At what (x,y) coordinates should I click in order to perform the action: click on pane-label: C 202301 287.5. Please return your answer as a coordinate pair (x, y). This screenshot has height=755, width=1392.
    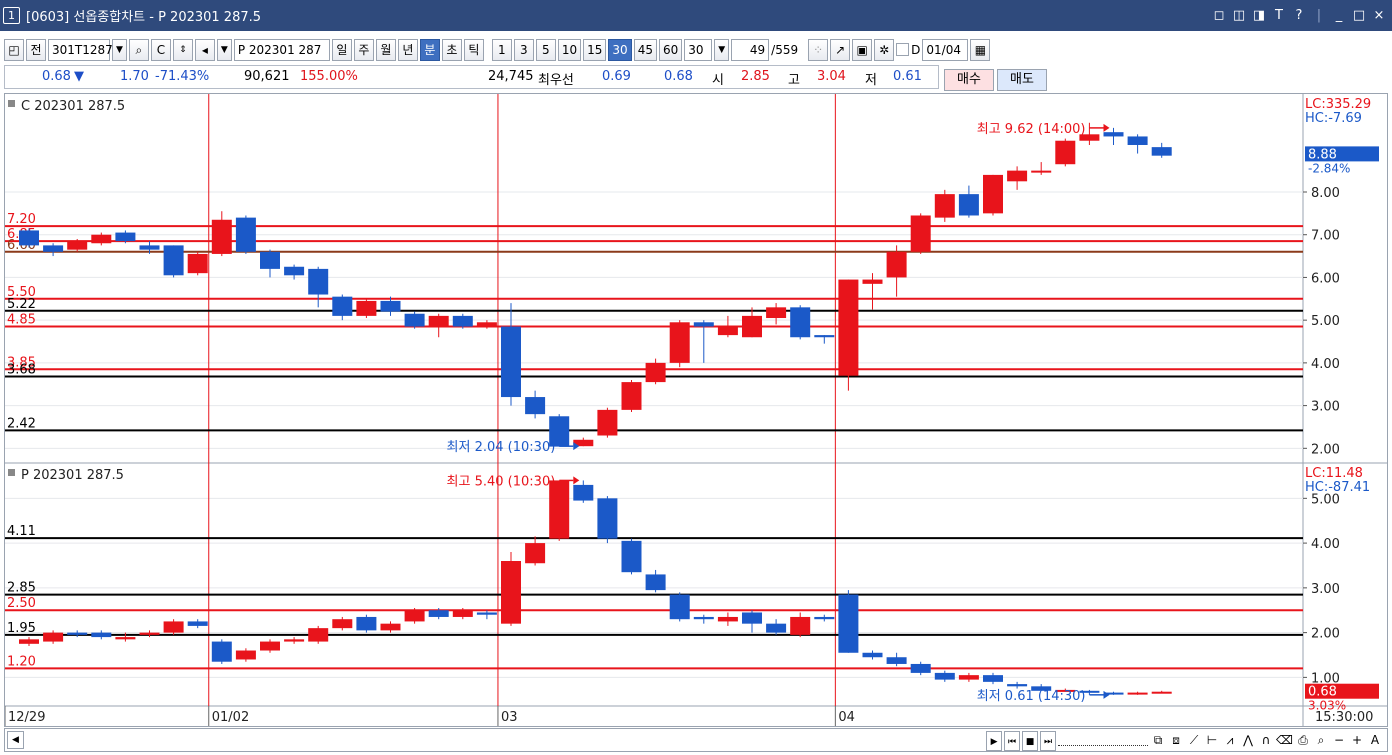
    Looking at the image, I should click on (73, 106).